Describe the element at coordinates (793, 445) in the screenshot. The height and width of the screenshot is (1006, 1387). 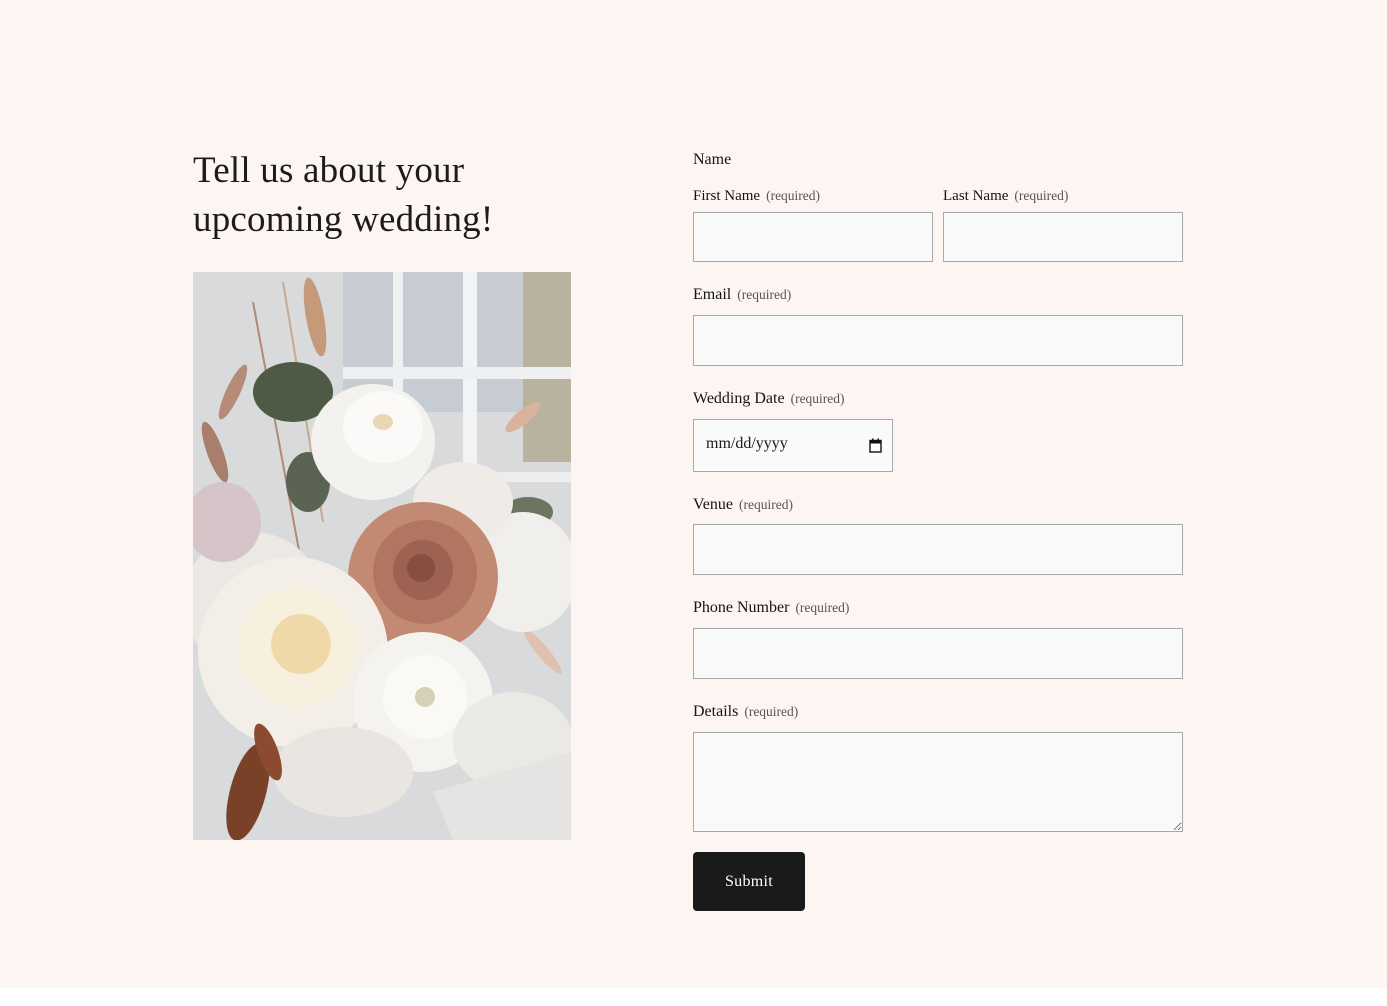
I see `wedding-date-input: mm/dd/yyyy` at that location.